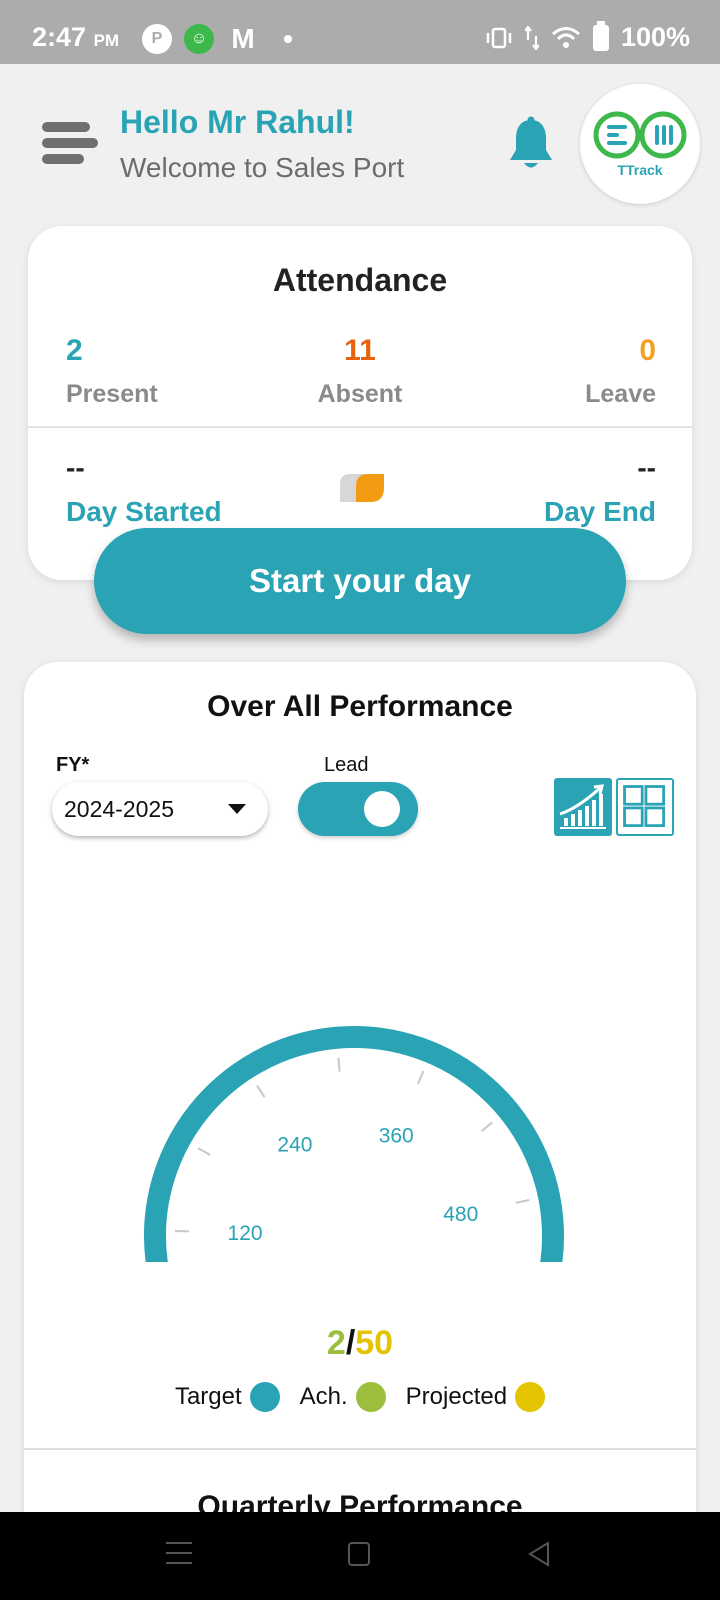  What do you see at coordinates (362, 488) in the screenshot?
I see `day-status-icon` at bounding box center [362, 488].